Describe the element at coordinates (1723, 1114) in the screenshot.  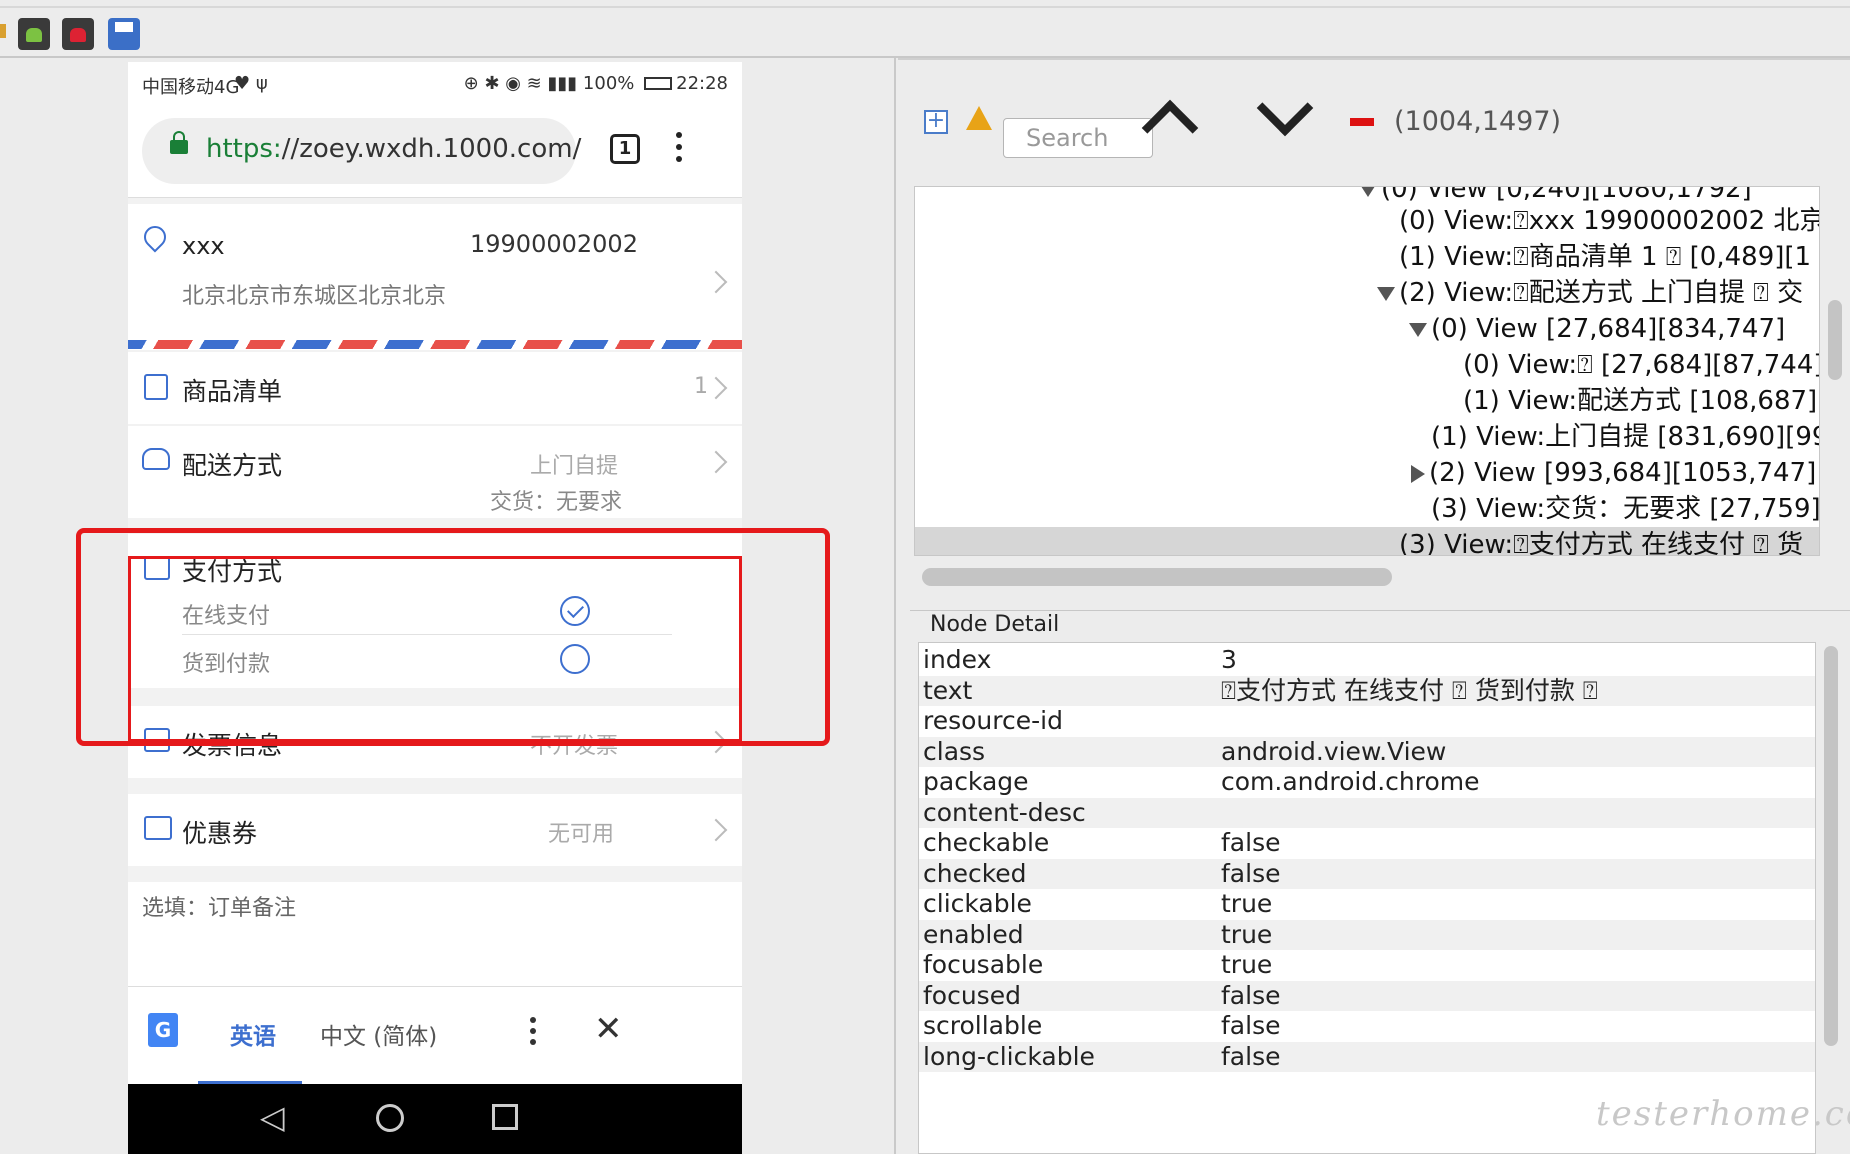
I see `watermark-text: testerhome.com` at that location.